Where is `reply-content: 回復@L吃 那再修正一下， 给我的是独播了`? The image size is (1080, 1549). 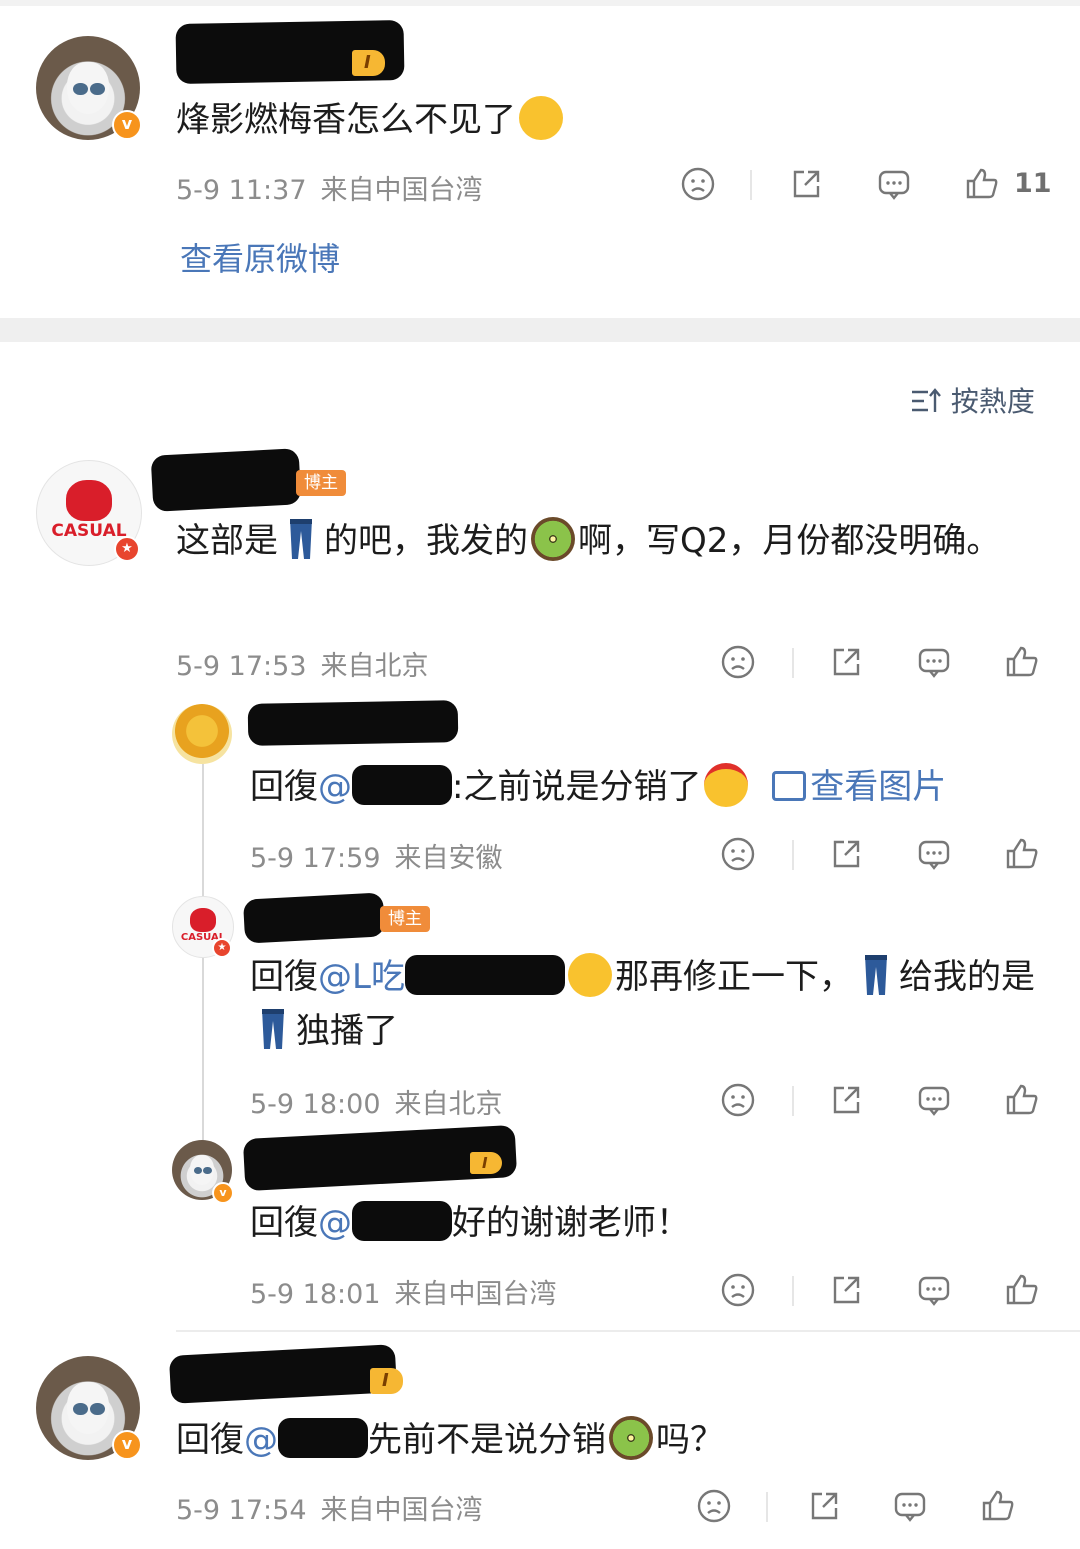
reply-content: 回復@L吃 那再修正一下， 给我的是独播了 is located at coordinates (650, 1004).